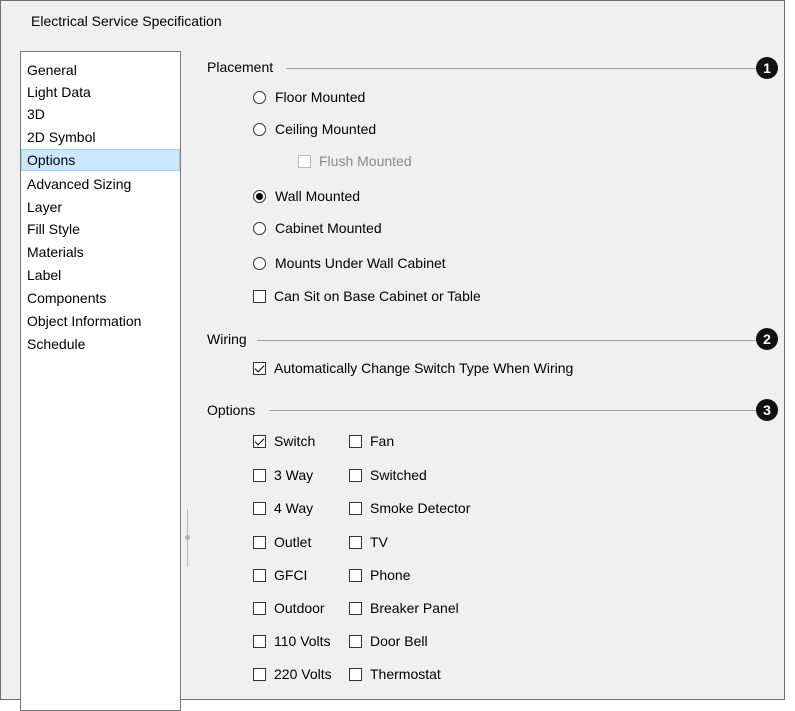  I want to click on three-way-label: 3 Way, so click(294, 475).